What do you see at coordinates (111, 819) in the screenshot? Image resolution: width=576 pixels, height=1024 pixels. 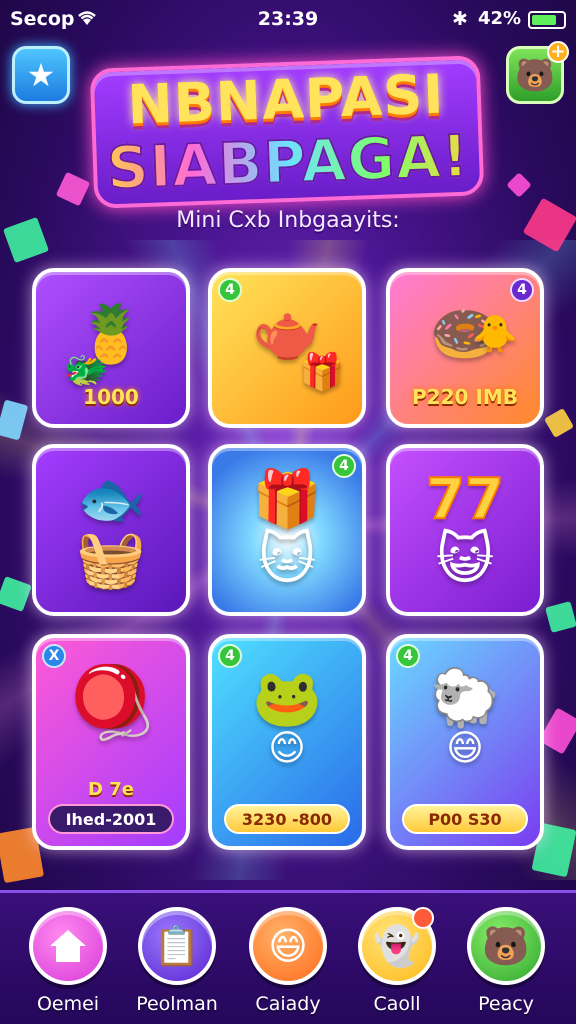 I see `card-label: Ihed-2001` at bounding box center [111, 819].